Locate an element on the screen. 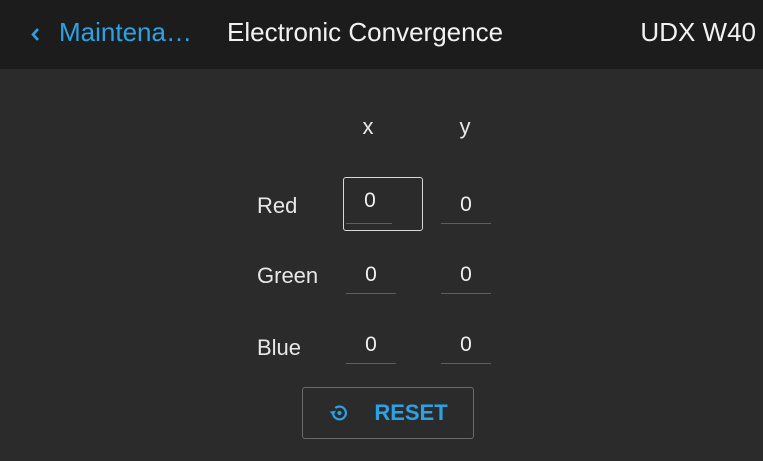 Image resolution: width=763 pixels, height=461 pixels. red-x-value: 0 is located at coordinates (370, 200).